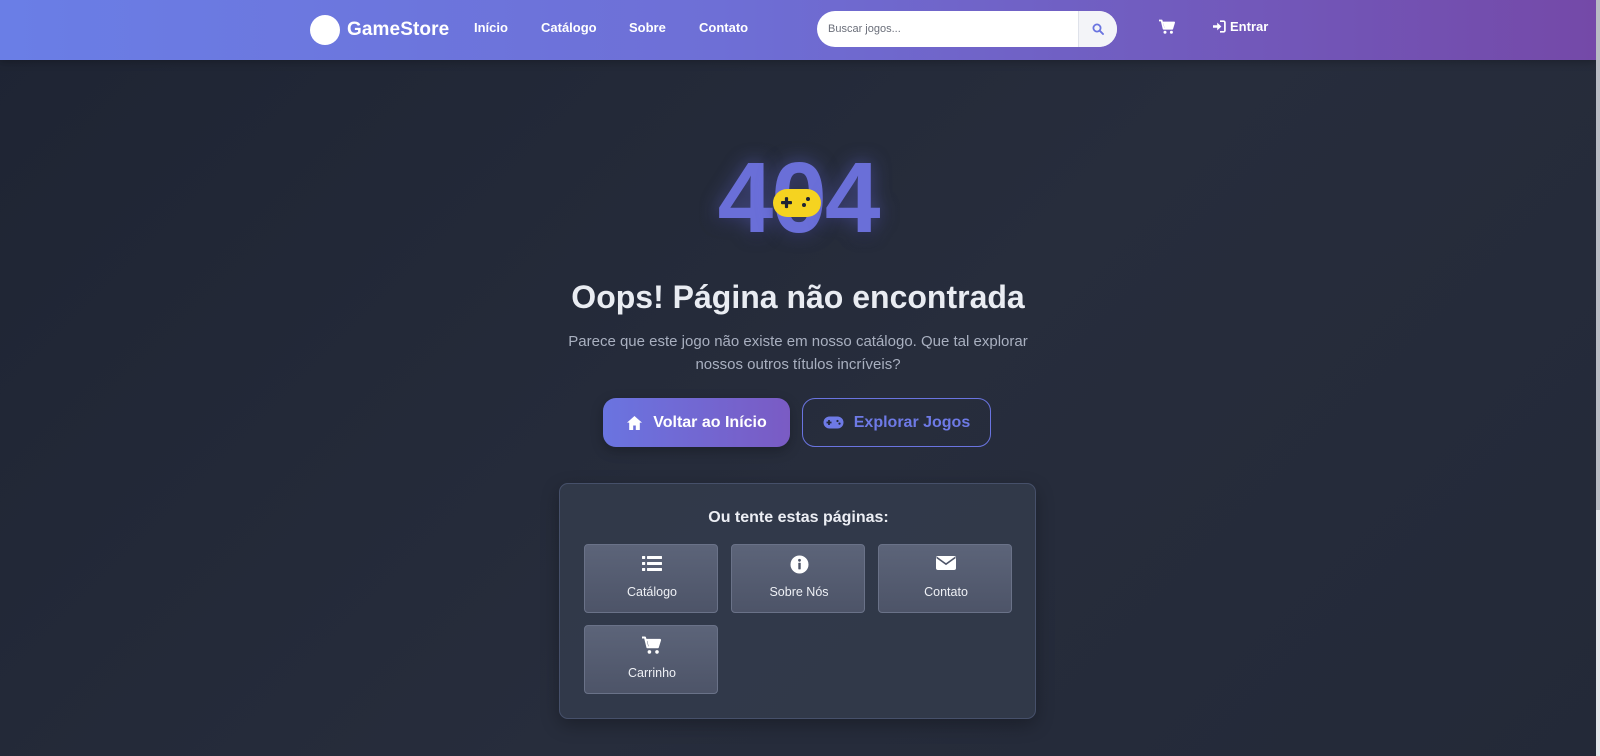 The image size is (1600, 756). I want to click on search-icon, so click(1098, 29).